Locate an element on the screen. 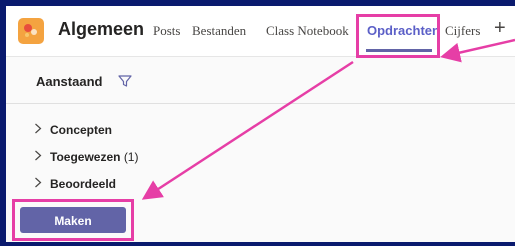 Image resolution: width=515 pixels, height=246 pixels. tab-bestanden: Bestanden is located at coordinates (219, 31).